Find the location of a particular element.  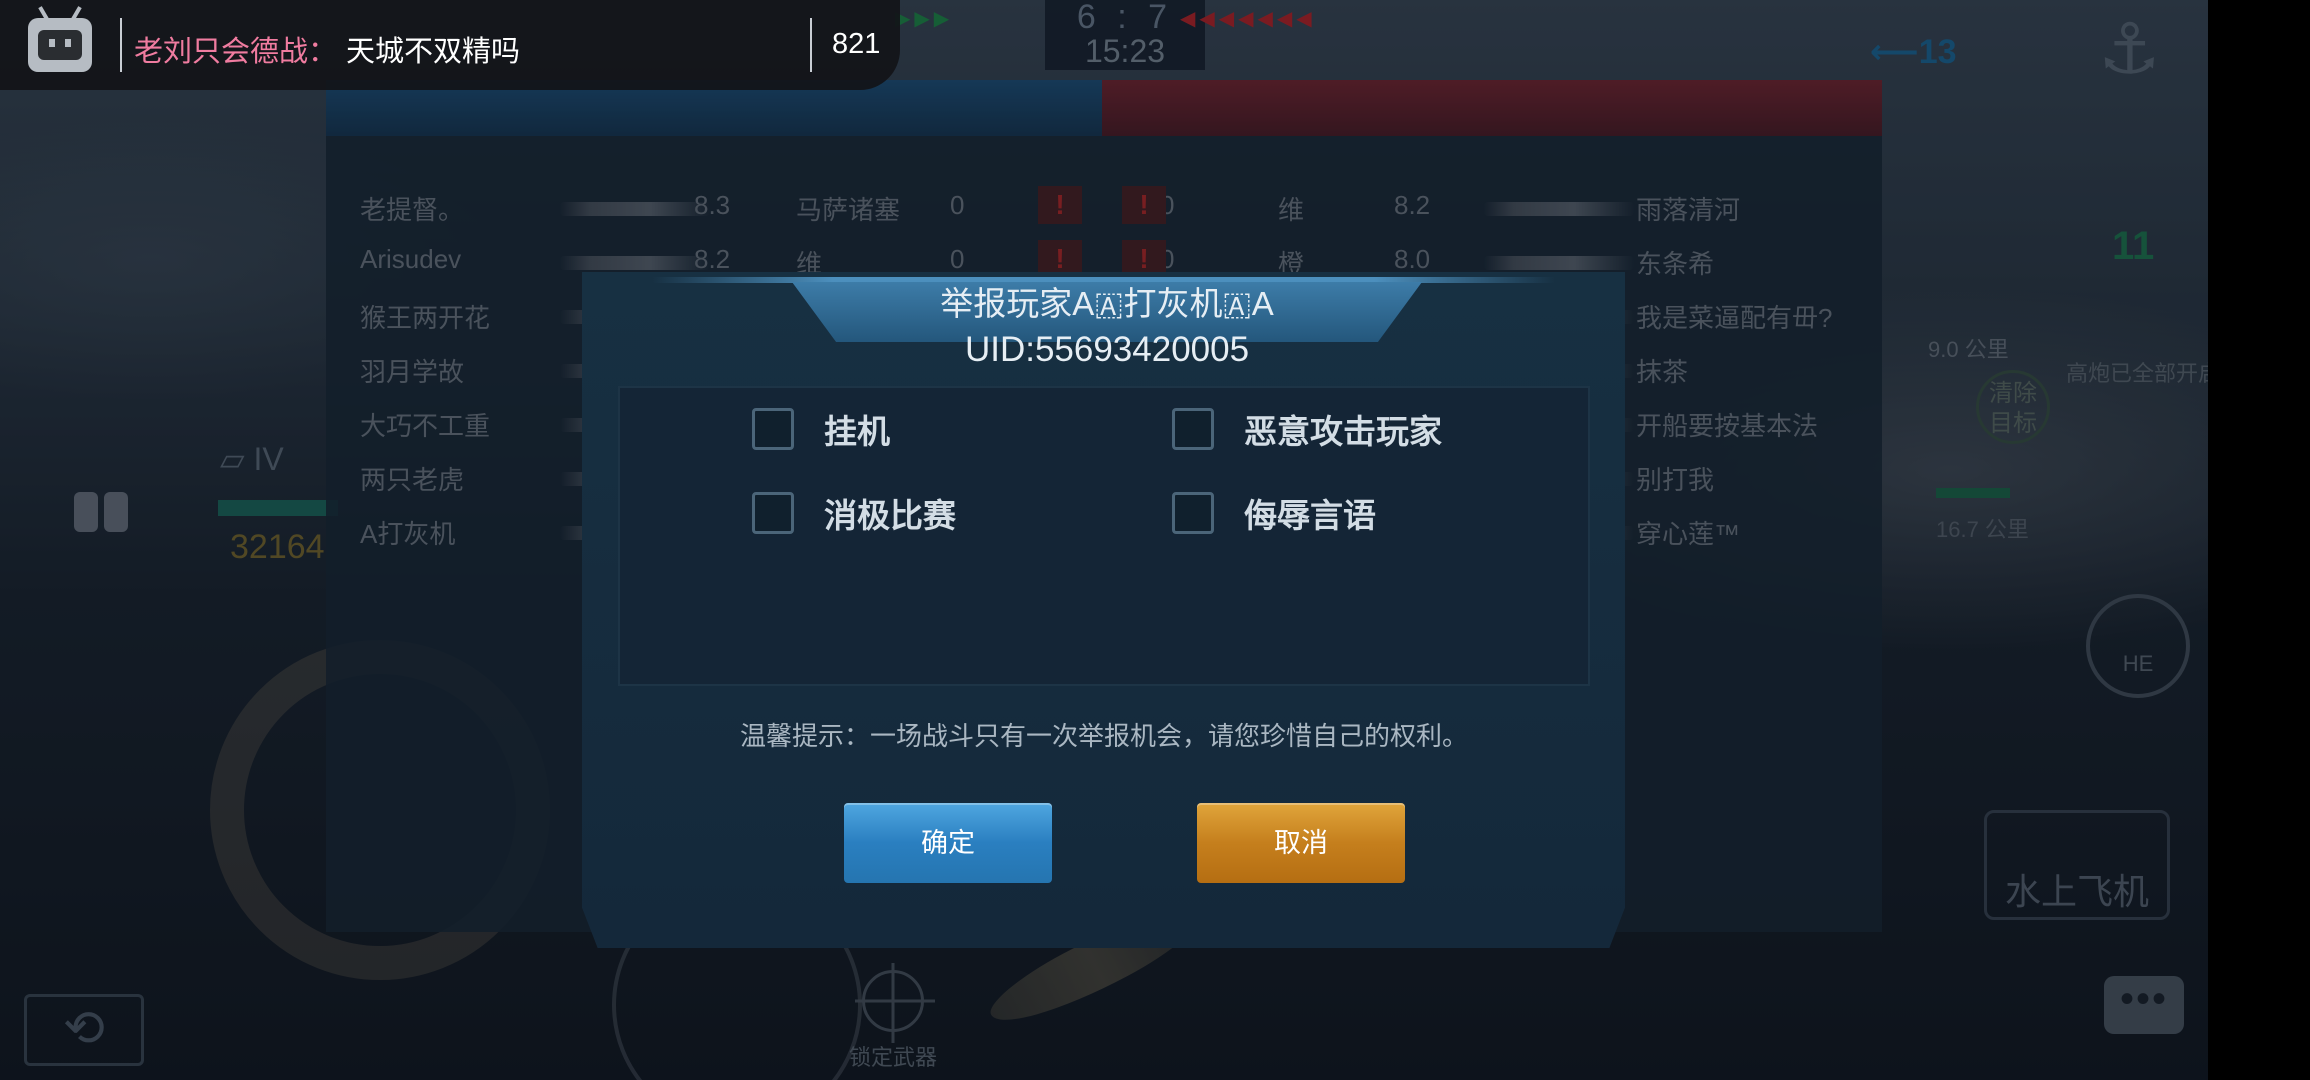

report-tip: 温馨提示：一场战斗只有一次举报机会，请您珍惜自己的权利。 is located at coordinates (1103, 736).